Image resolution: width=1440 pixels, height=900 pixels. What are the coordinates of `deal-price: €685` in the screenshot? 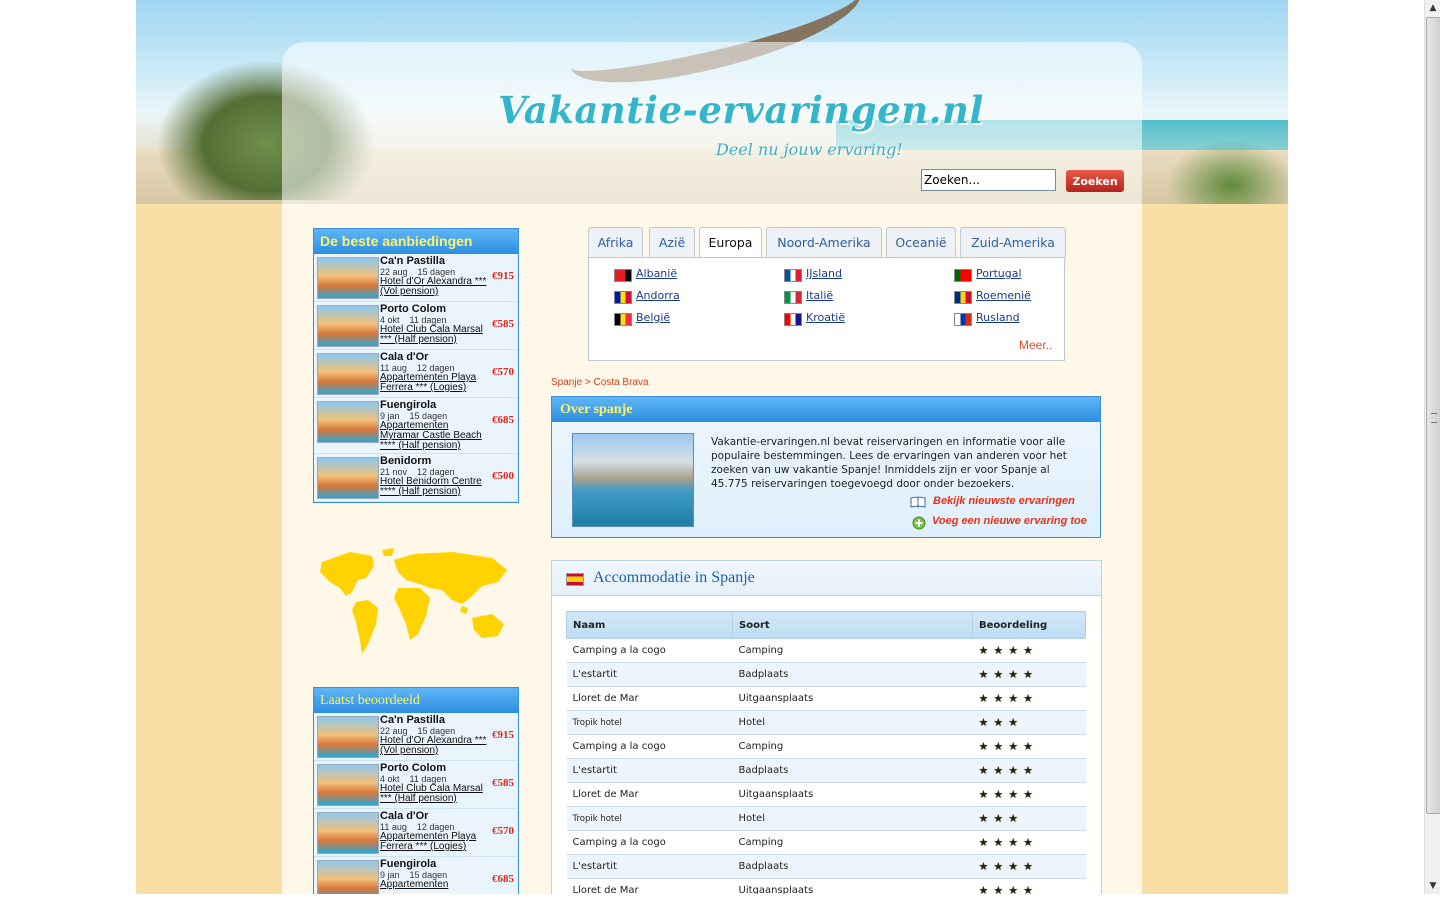 It's located at (503, 879).